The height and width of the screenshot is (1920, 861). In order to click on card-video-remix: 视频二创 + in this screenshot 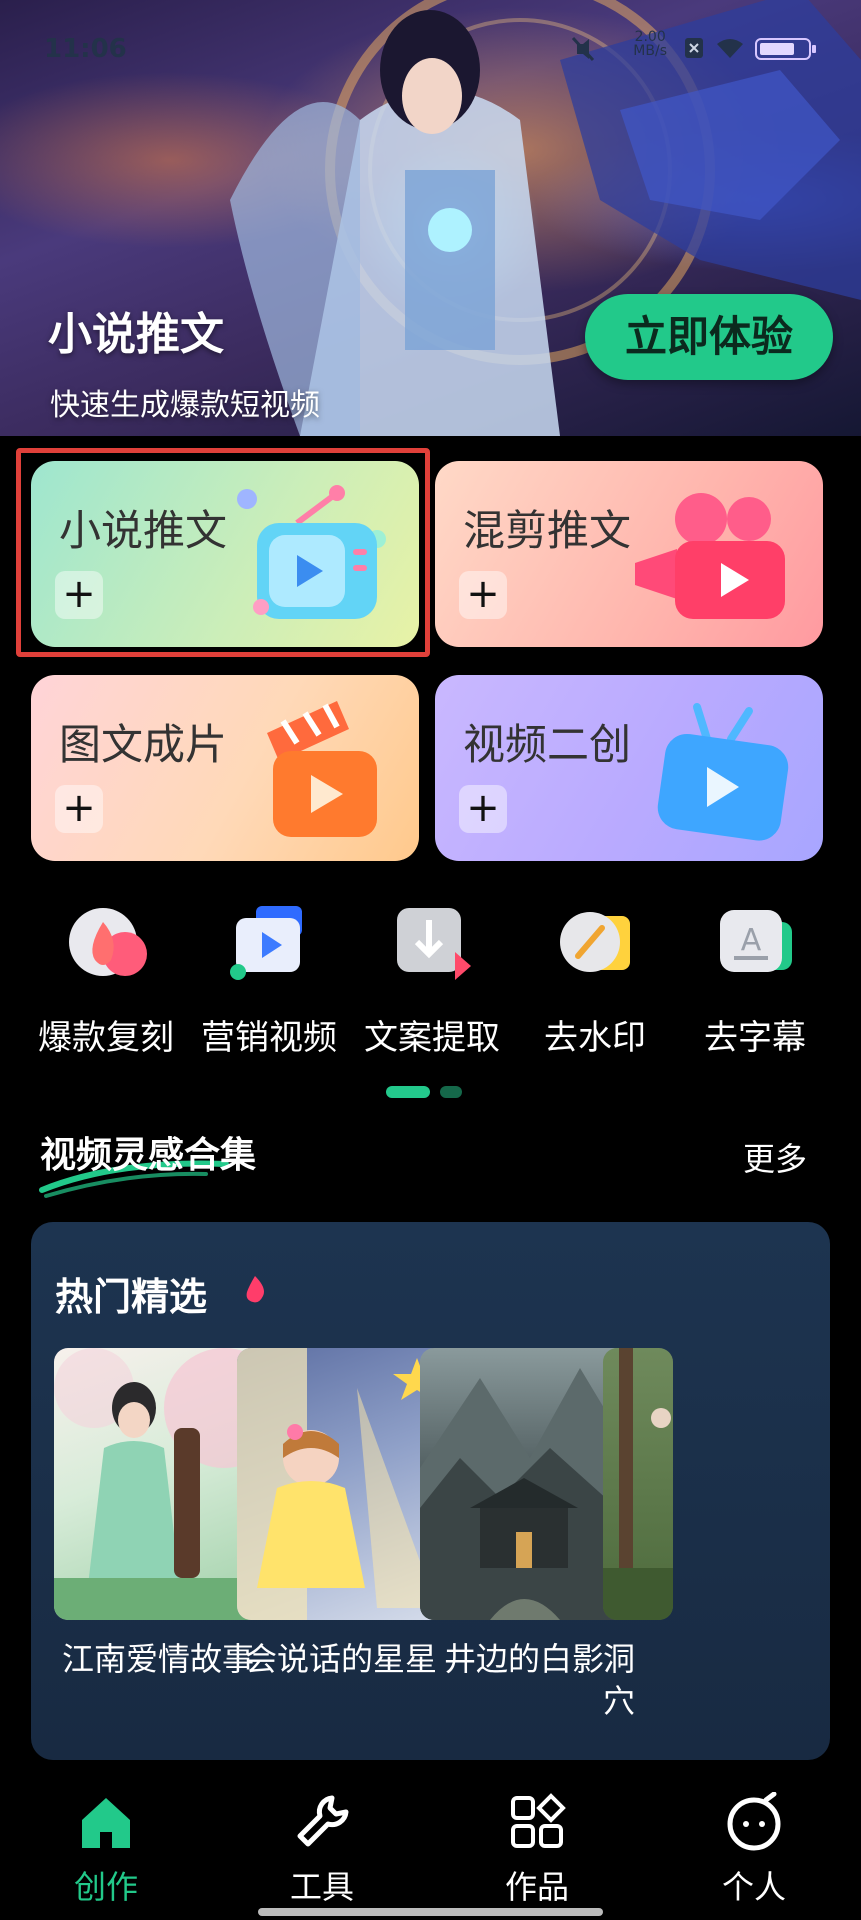, I will do `click(629, 768)`.